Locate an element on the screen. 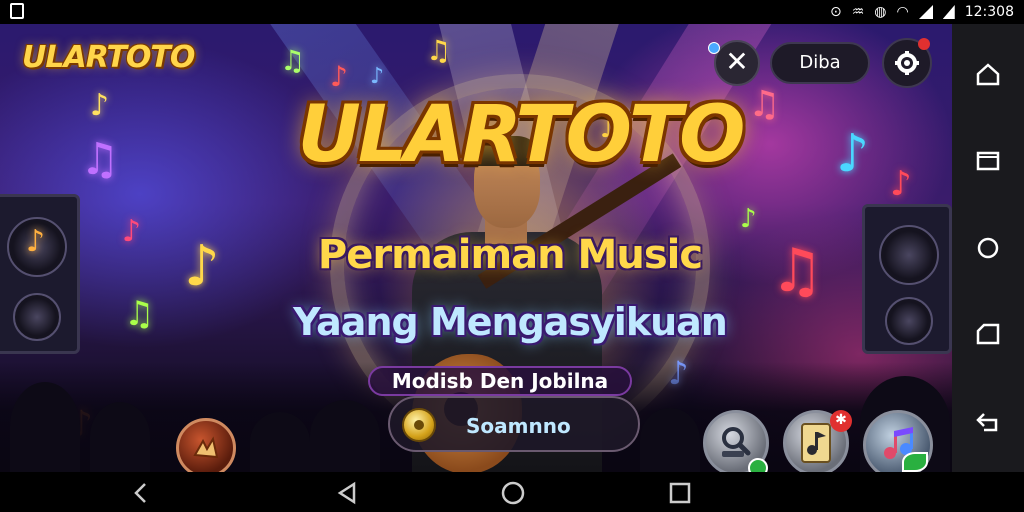  music-card-icon is located at coordinates (816, 443).